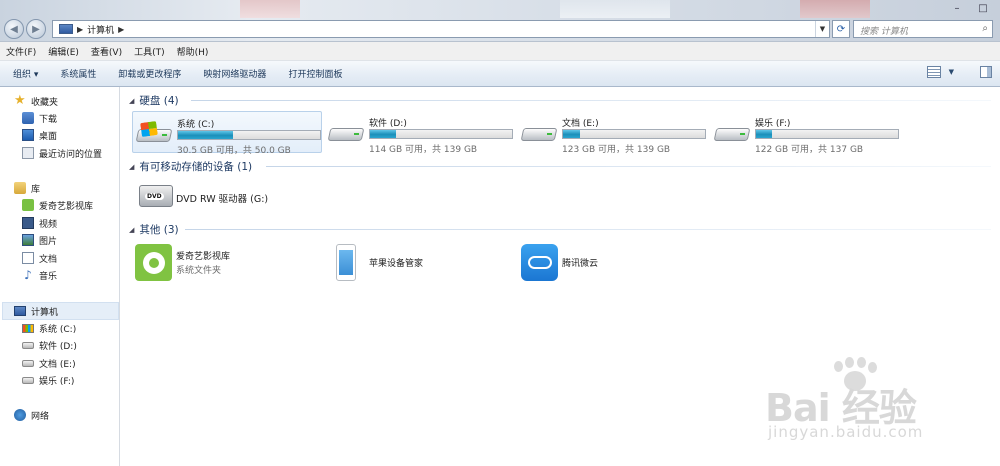 This screenshot has width=1000, height=466. Describe the element at coordinates (36, 189) in the screenshot. I see `sidebar-item-label: 库` at that location.